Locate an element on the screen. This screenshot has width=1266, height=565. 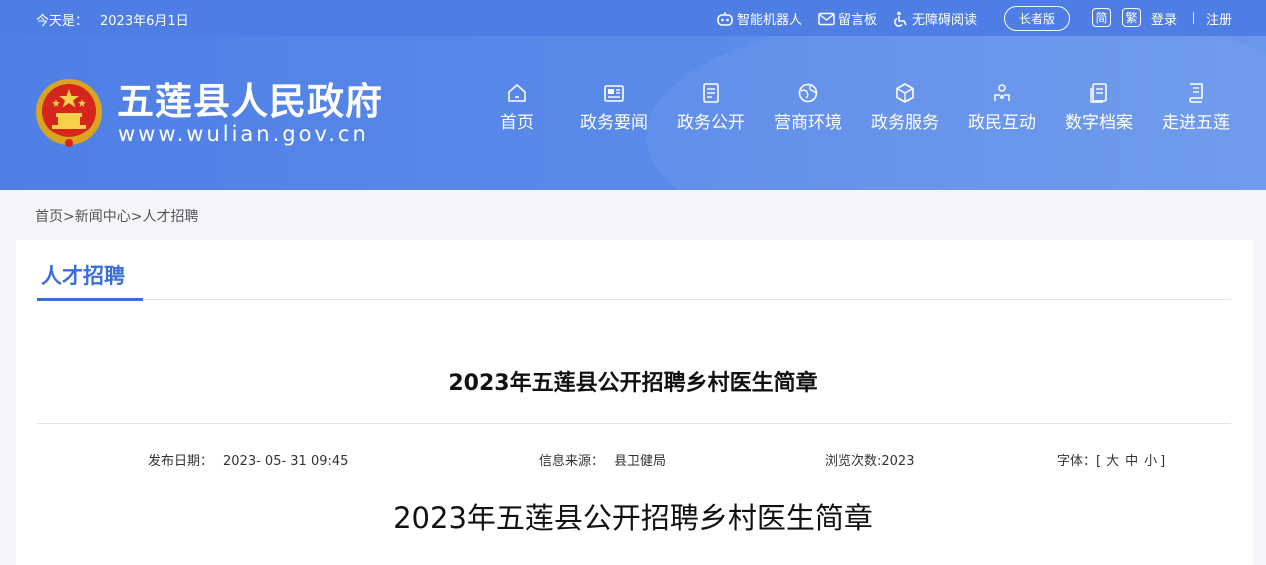
views-value: 2023 is located at coordinates (898, 461).